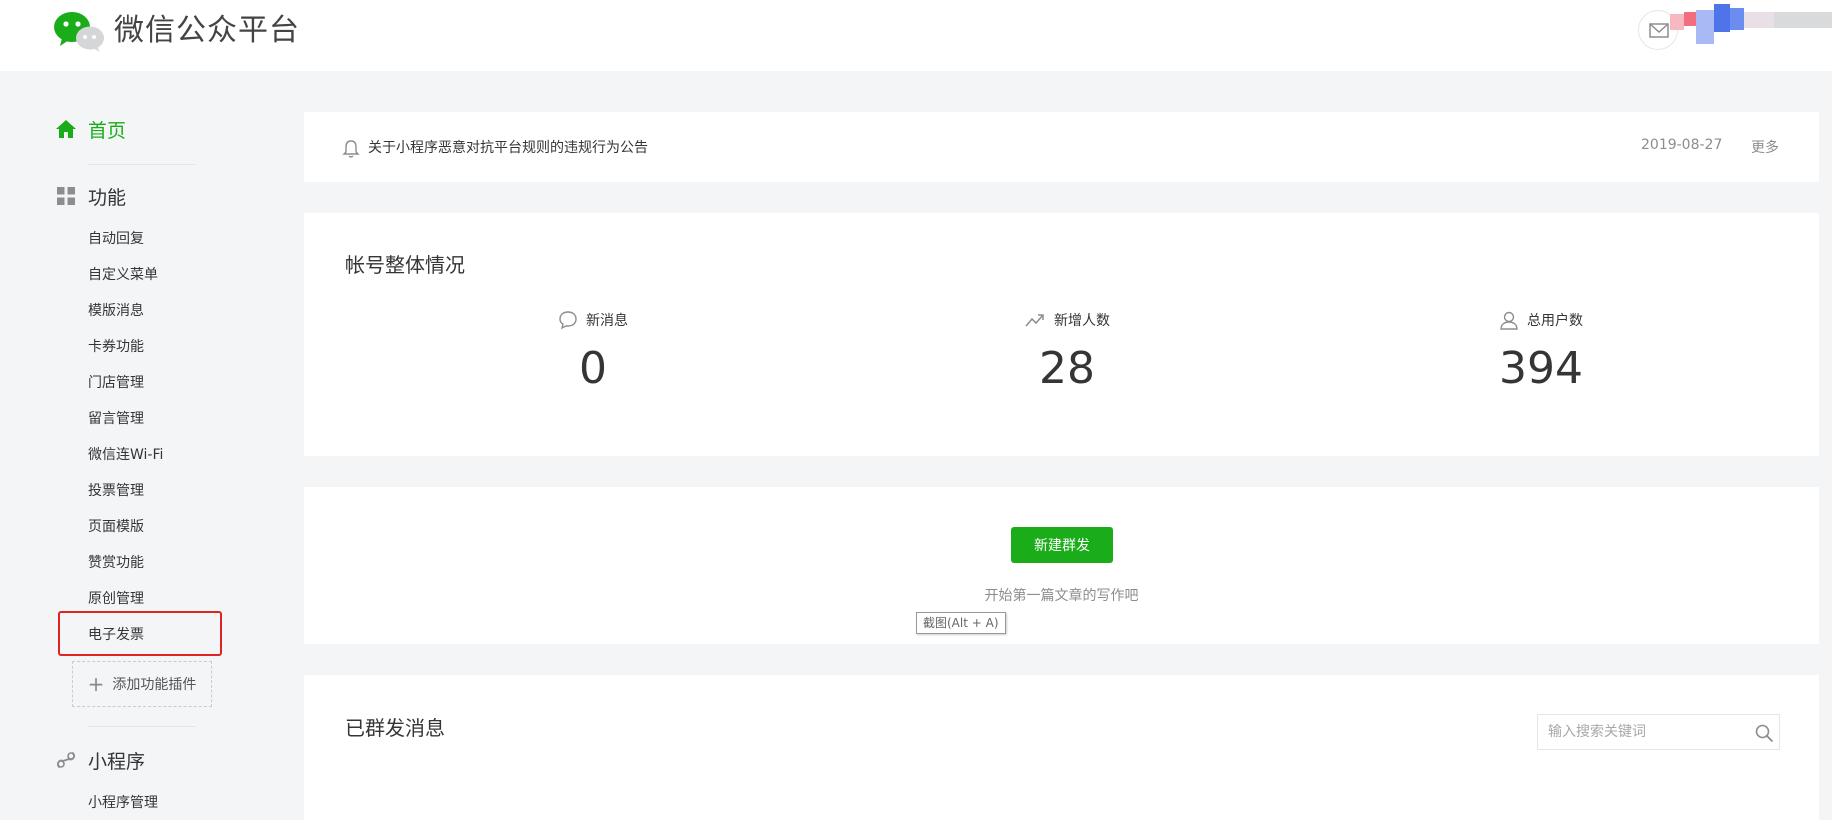 This screenshot has width=1832, height=820. What do you see at coordinates (96, 684) in the screenshot?
I see `plus-icon: +` at bounding box center [96, 684].